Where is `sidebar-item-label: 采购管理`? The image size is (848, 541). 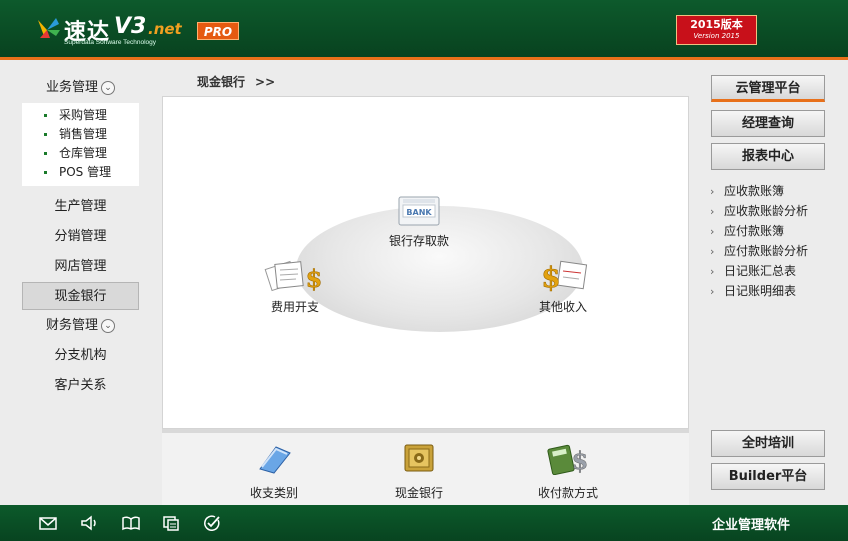 sidebar-item-label: 采购管理 is located at coordinates (83, 115).